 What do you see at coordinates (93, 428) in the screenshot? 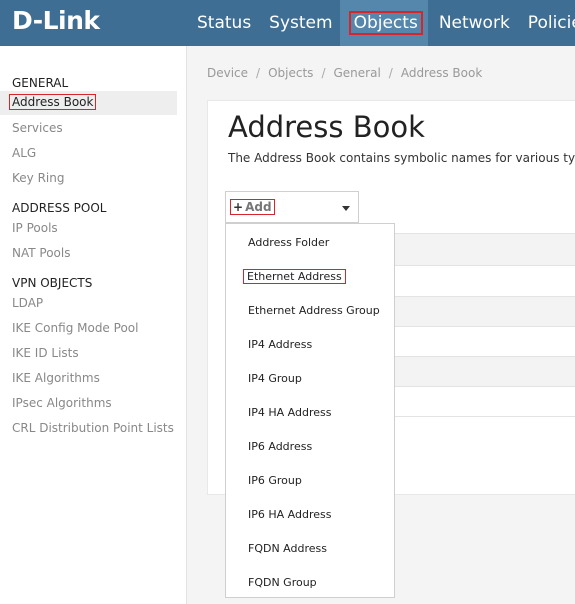
I see `sidebar-item-crl-distribution-point-lists: CRL Distribution Point Lists` at bounding box center [93, 428].